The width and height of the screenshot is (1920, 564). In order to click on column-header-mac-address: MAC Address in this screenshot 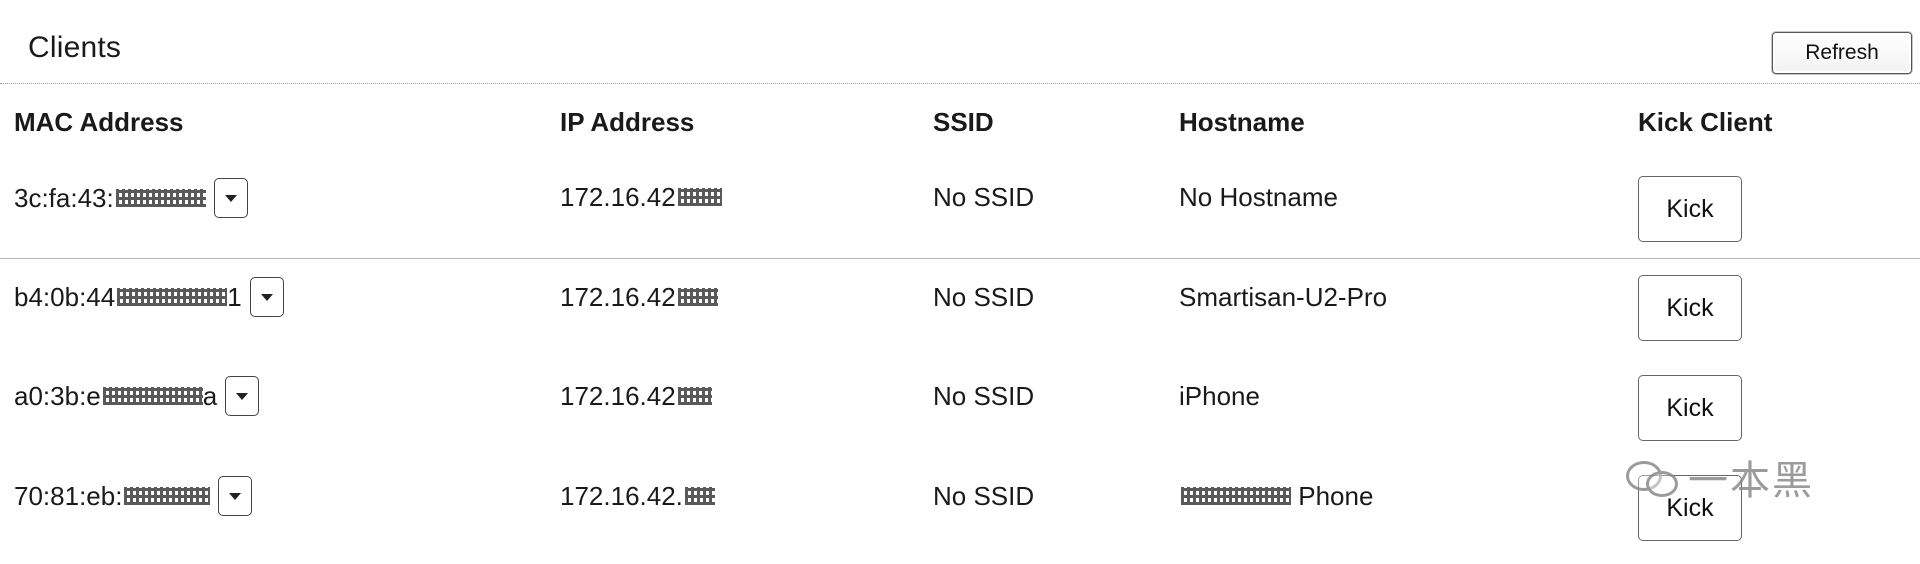, I will do `click(99, 122)`.